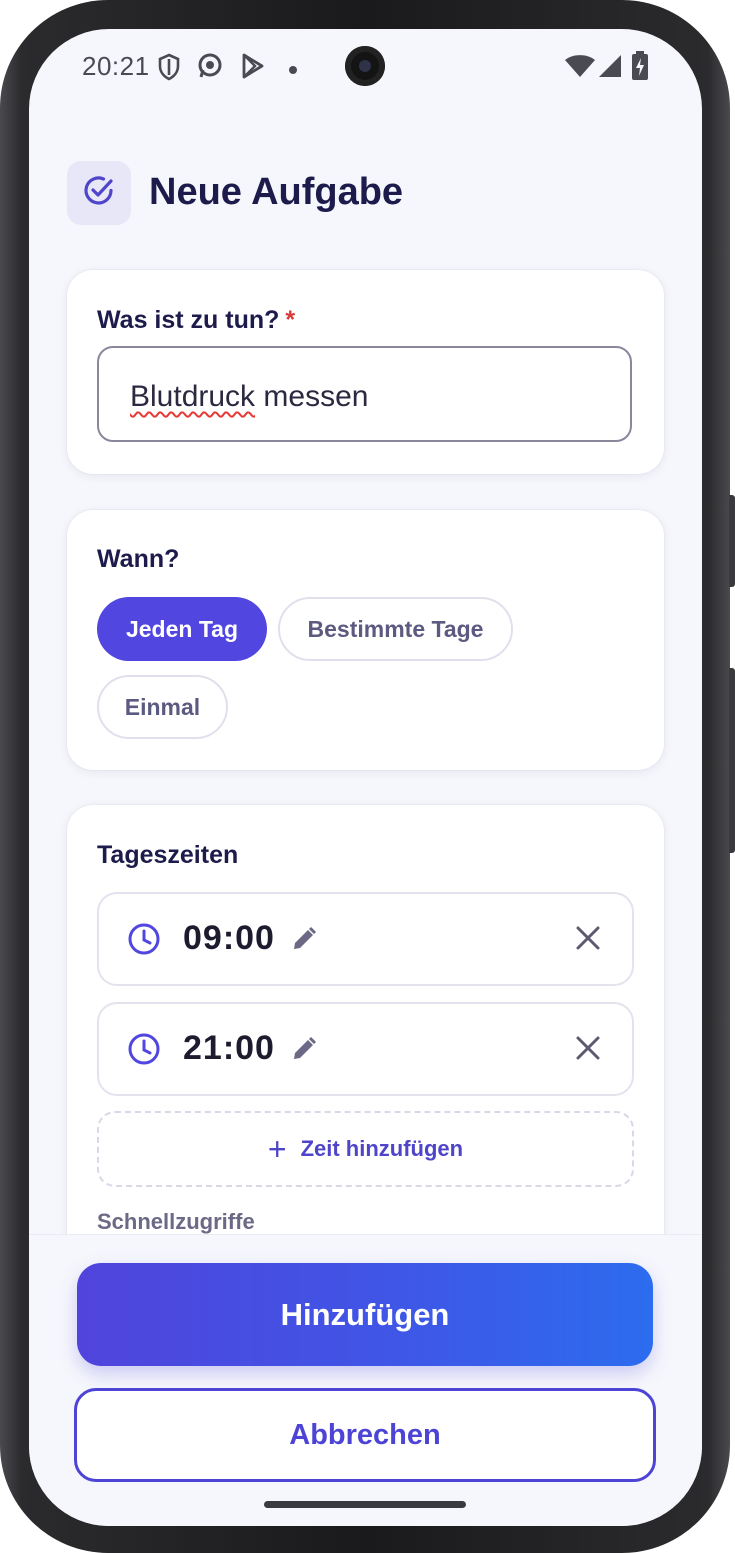 The width and height of the screenshot is (735, 1553). I want to click on power-button, so click(732, 760).